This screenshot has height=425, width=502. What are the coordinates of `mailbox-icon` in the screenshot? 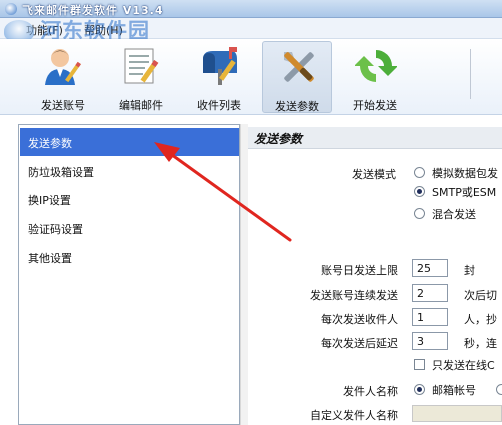 It's located at (220, 66).